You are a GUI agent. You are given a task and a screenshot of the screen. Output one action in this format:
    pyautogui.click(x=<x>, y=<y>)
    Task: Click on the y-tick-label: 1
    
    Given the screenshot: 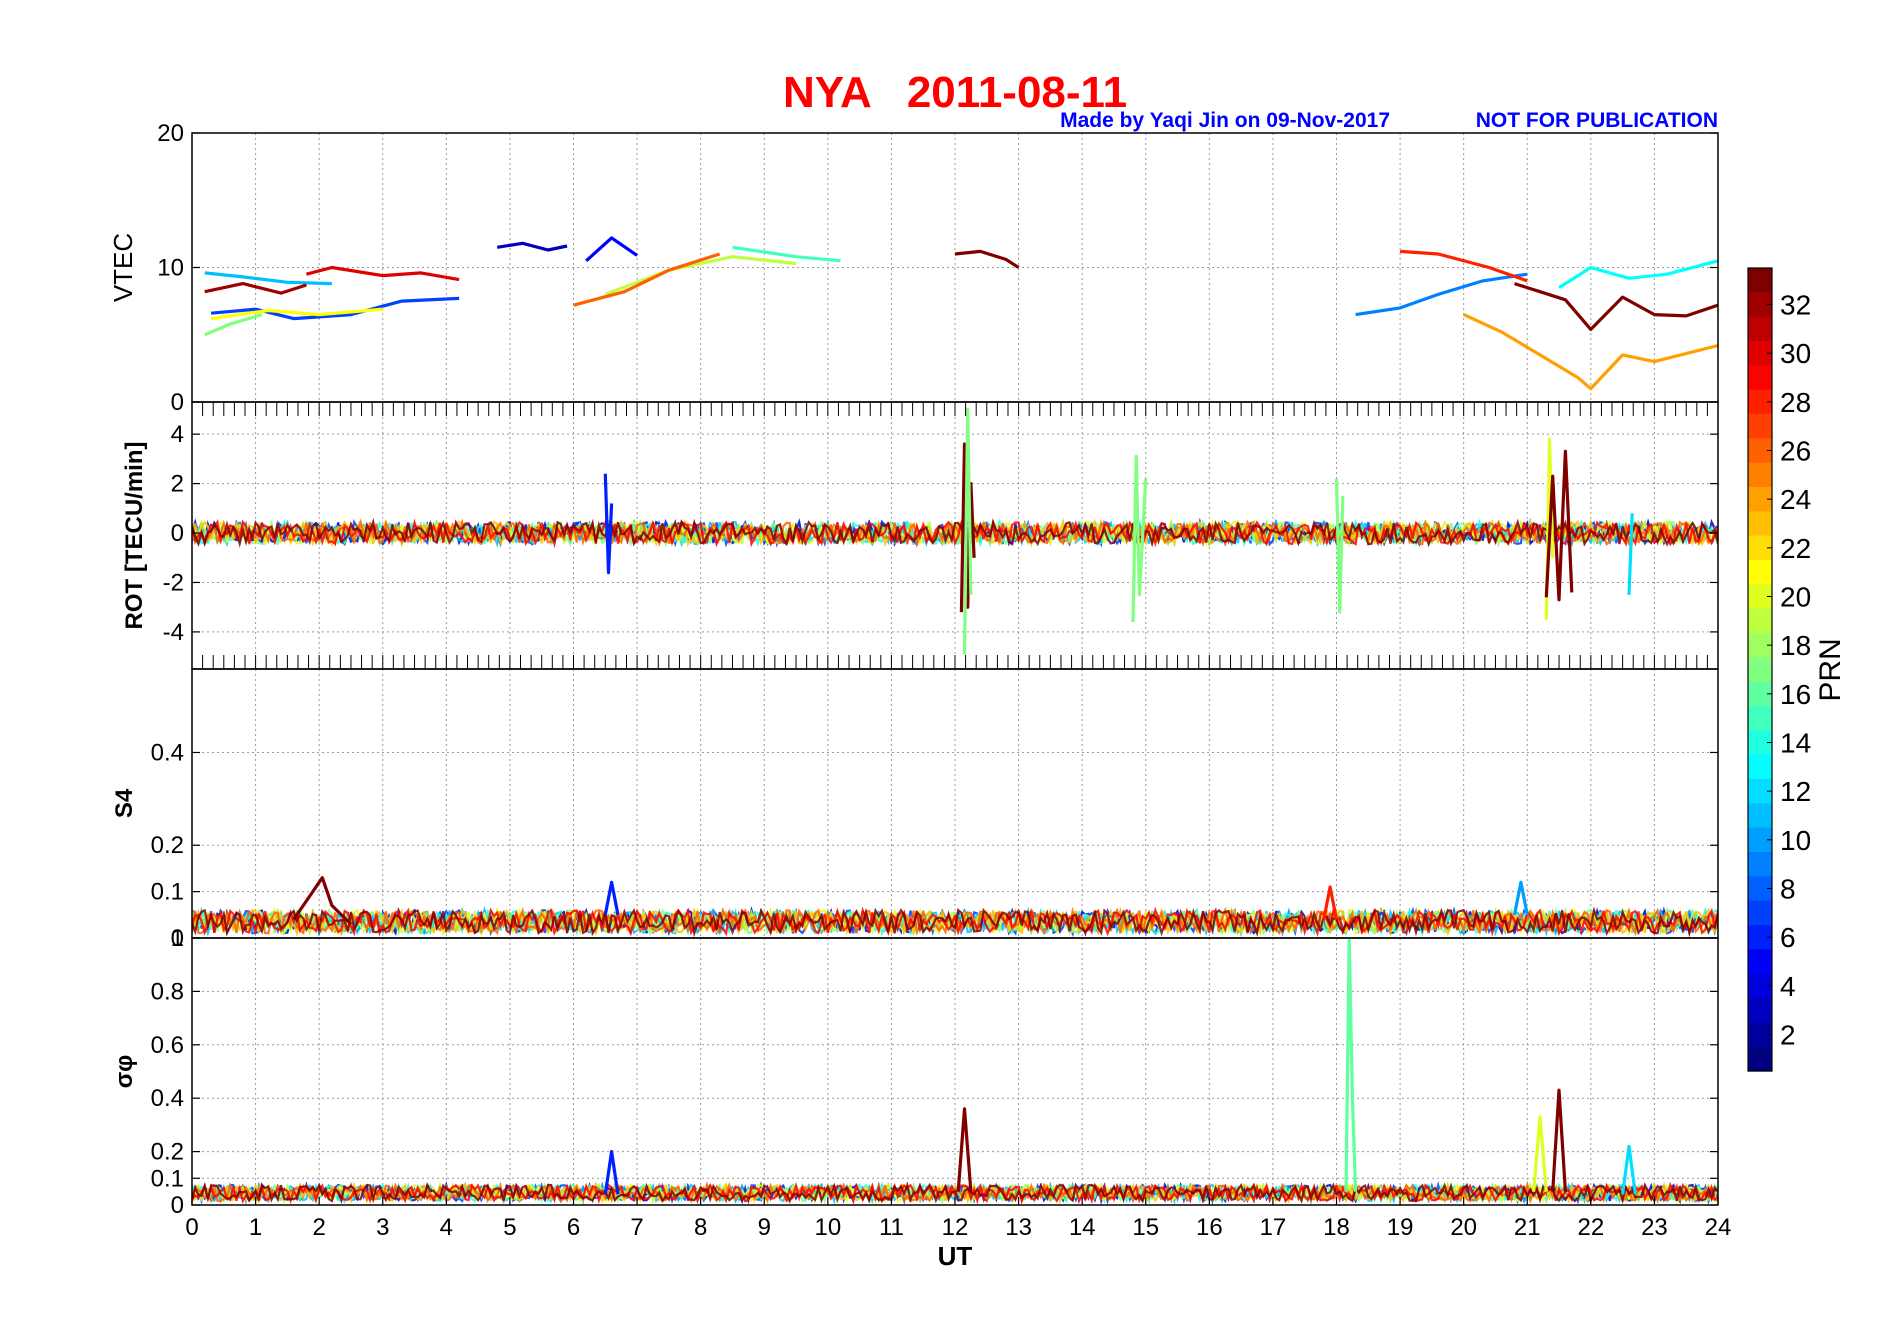 What is the action you would take?
    pyautogui.click(x=177, y=938)
    